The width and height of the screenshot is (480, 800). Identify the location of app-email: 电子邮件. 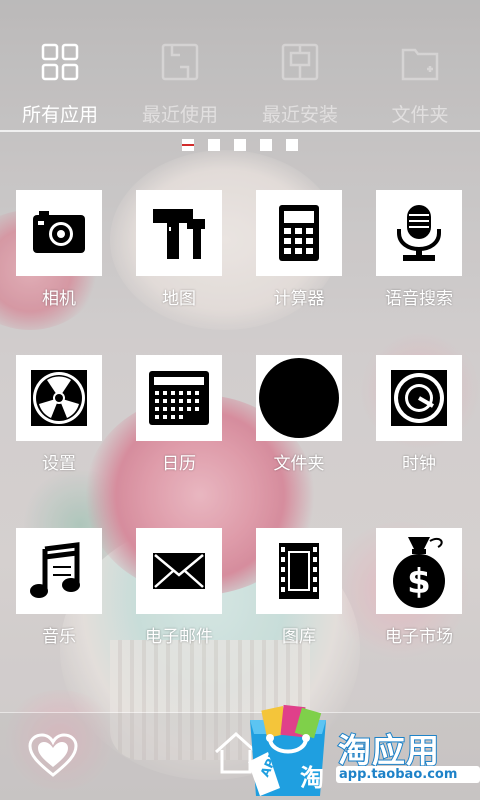
(179, 598).